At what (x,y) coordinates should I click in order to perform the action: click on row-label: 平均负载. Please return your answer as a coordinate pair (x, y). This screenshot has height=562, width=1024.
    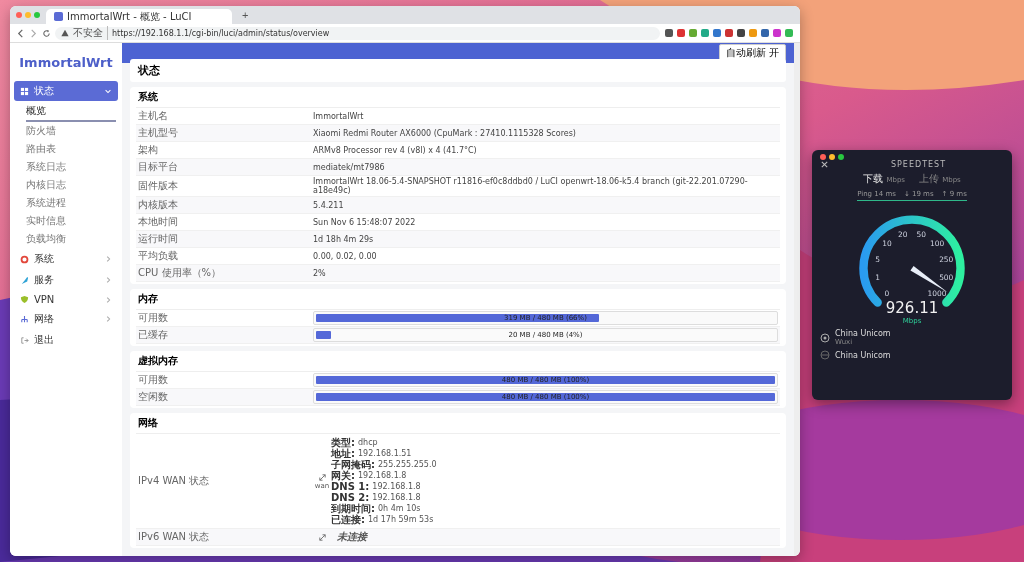
    Looking at the image, I should click on (158, 256).